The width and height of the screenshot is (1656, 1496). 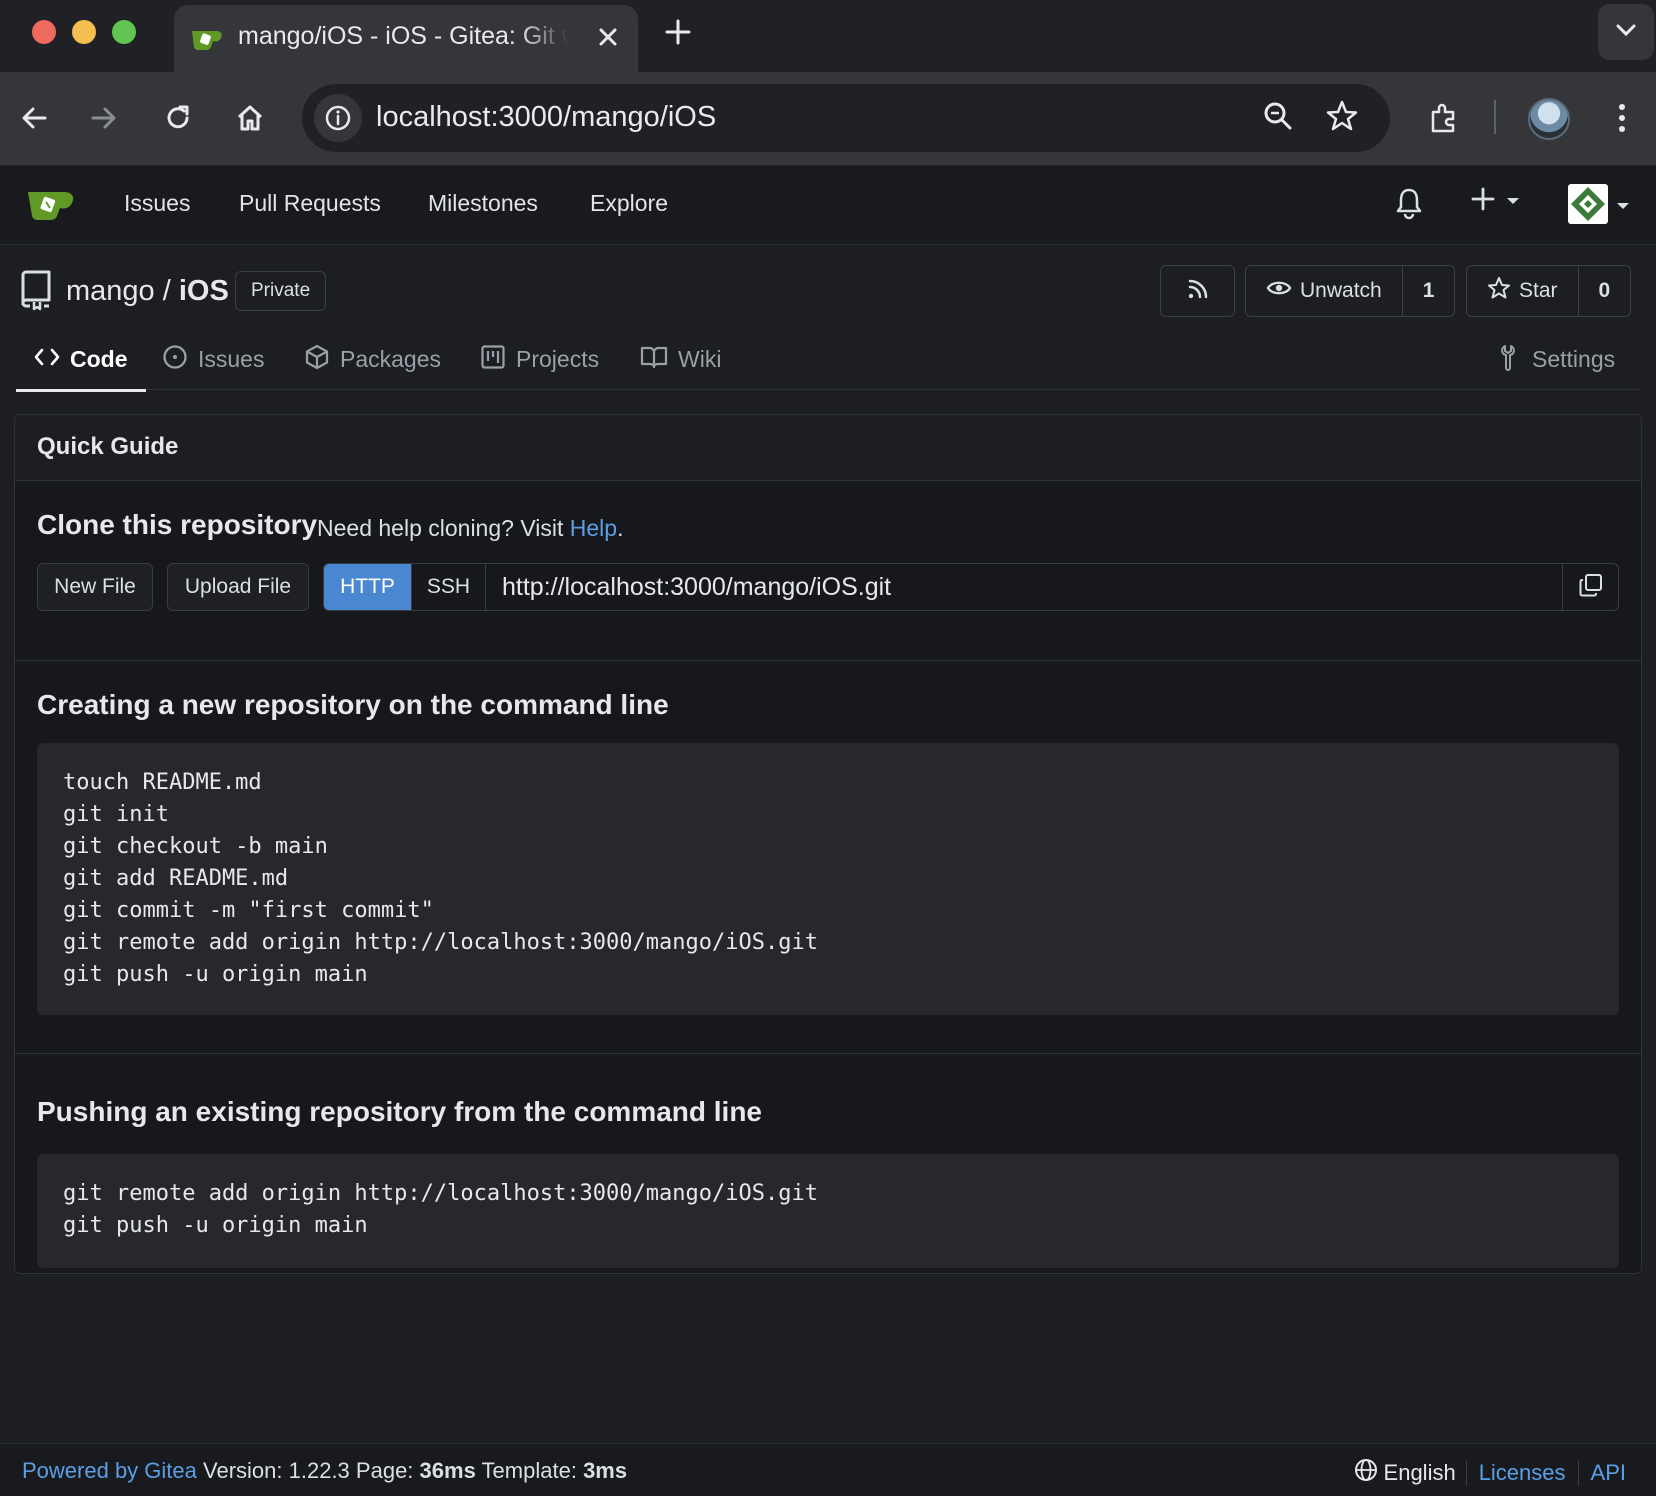 I want to click on gitea-navbar: Issues Pull Requests Milestones Explore, so click(x=828, y=205).